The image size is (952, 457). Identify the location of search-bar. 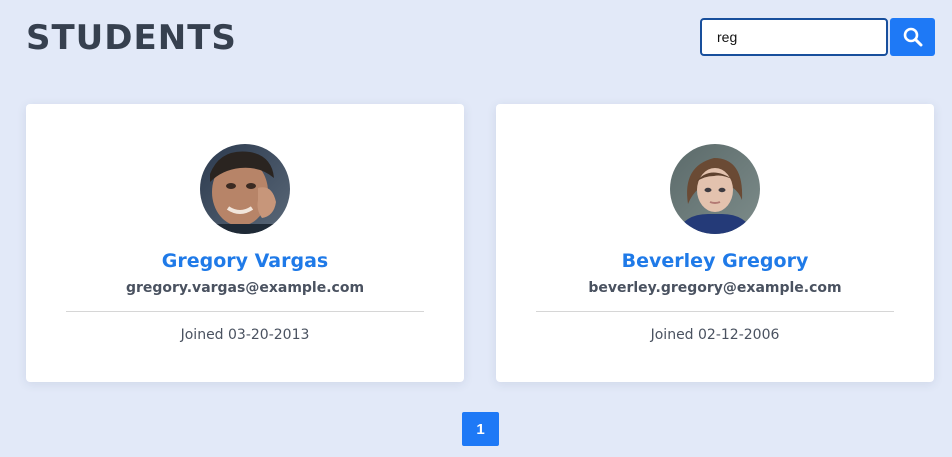
(817, 37).